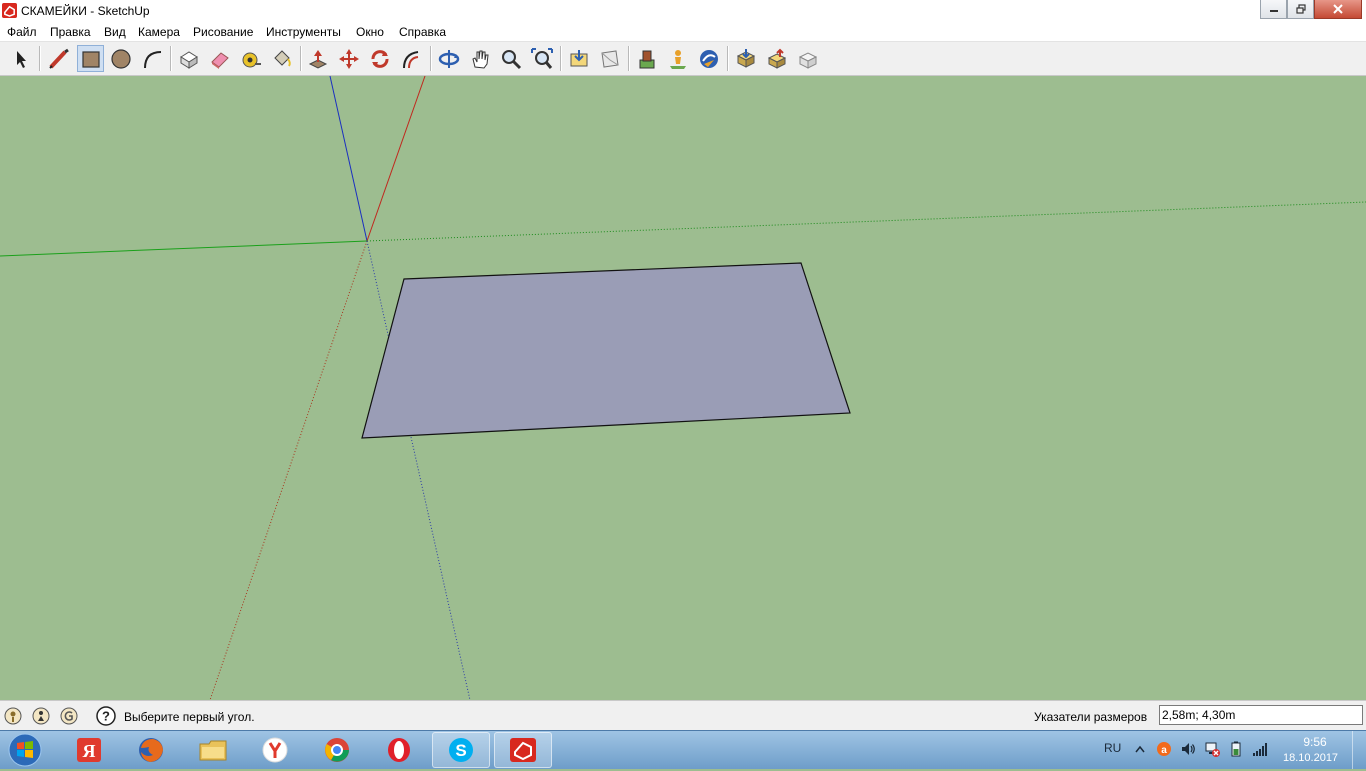 The image size is (1366, 771). What do you see at coordinates (1112, 748) in the screenshot?
I see `language-indicator: RU` at bounding box center [1112, 748].